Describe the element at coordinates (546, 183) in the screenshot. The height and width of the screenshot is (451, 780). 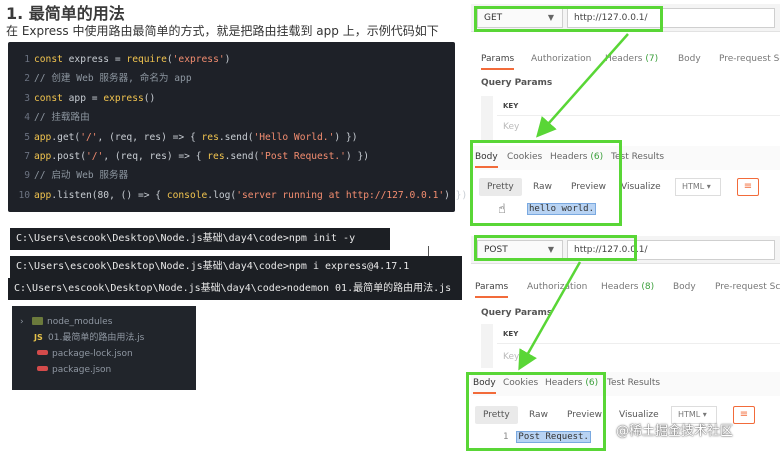
I see `highlight-get-response` at that location.